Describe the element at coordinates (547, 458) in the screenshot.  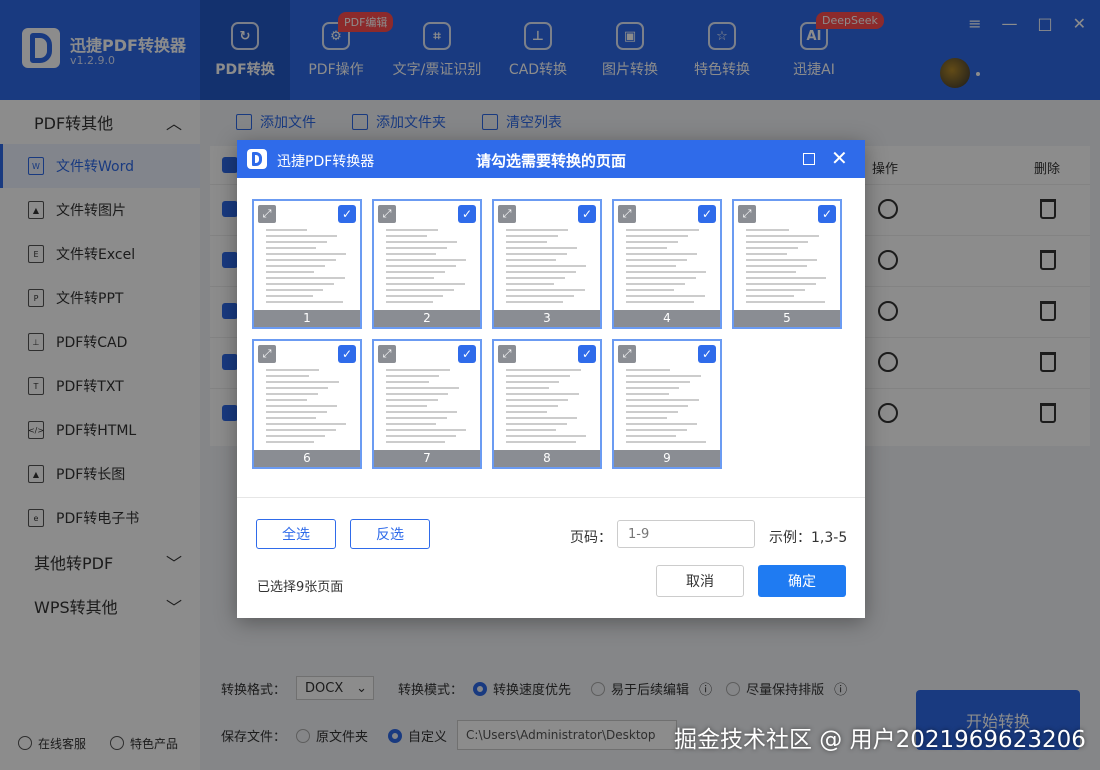
I see `page-number: 8` at that location.